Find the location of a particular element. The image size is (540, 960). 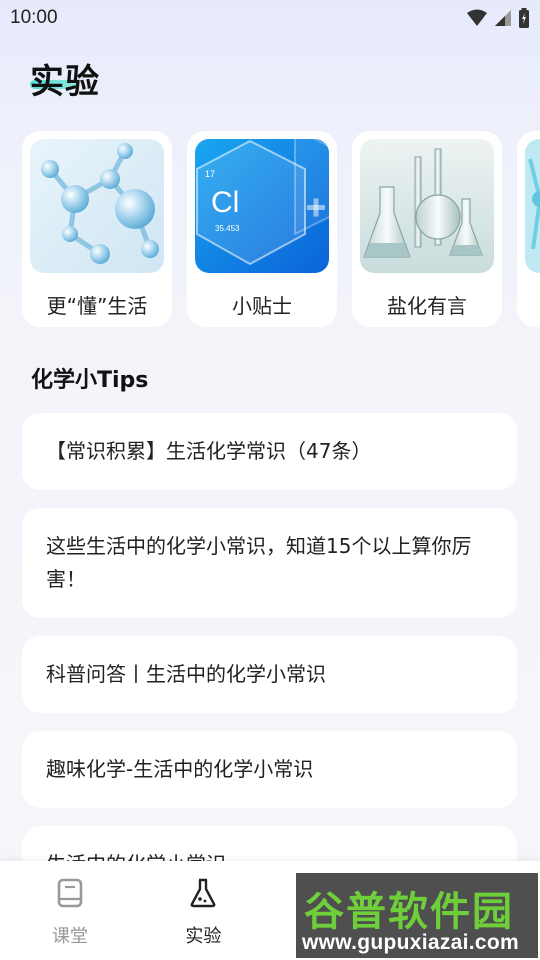

element-symbol: Cl is located at coordinates (225, 202).